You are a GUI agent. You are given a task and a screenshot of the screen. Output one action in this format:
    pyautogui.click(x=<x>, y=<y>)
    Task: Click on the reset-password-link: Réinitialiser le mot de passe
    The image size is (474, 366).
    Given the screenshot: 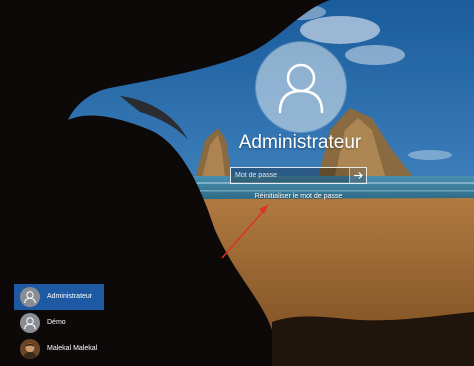 What is the action you would take?
    pyautogui.click(x=298, y=196)
    